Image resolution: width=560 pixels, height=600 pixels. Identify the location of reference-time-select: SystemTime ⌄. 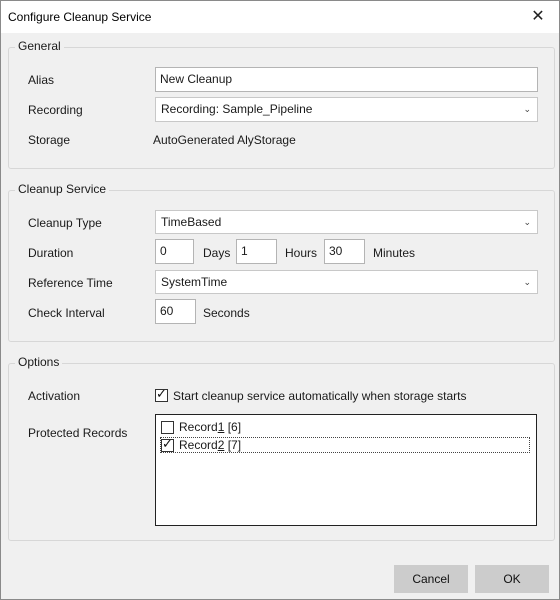
(346, 282).